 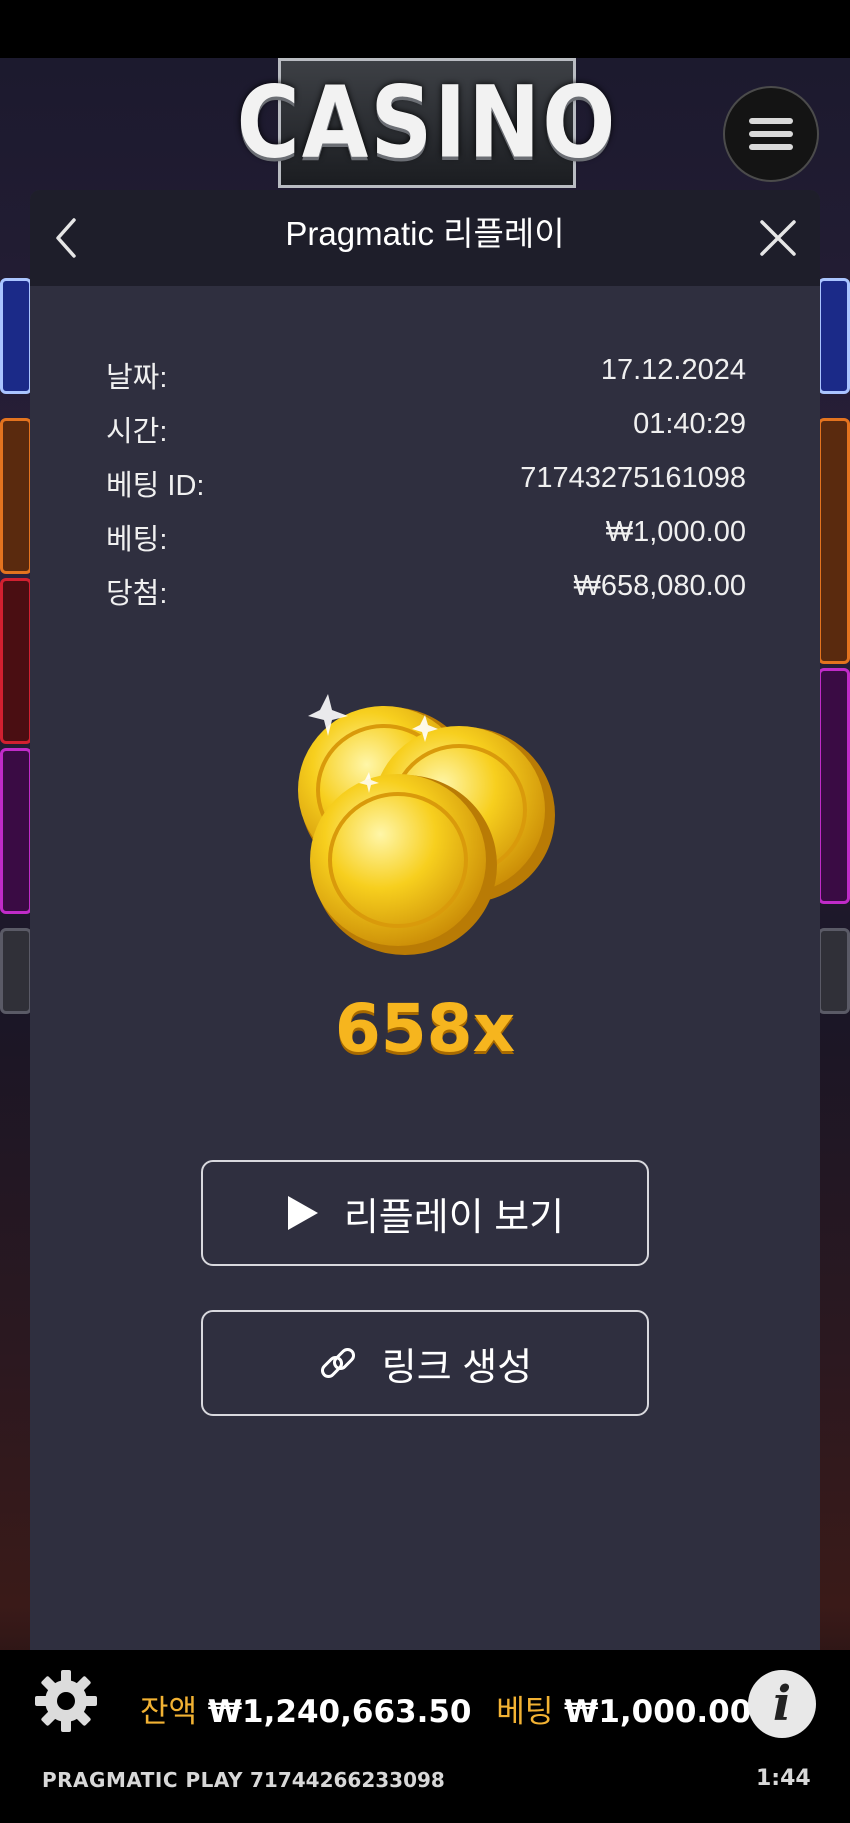 What do you see at coordinates (426, 482) in the screenshot?
I see `info-row-bet-id: 베팅 ID: 71743275161098` at bounding box center [426, 482].